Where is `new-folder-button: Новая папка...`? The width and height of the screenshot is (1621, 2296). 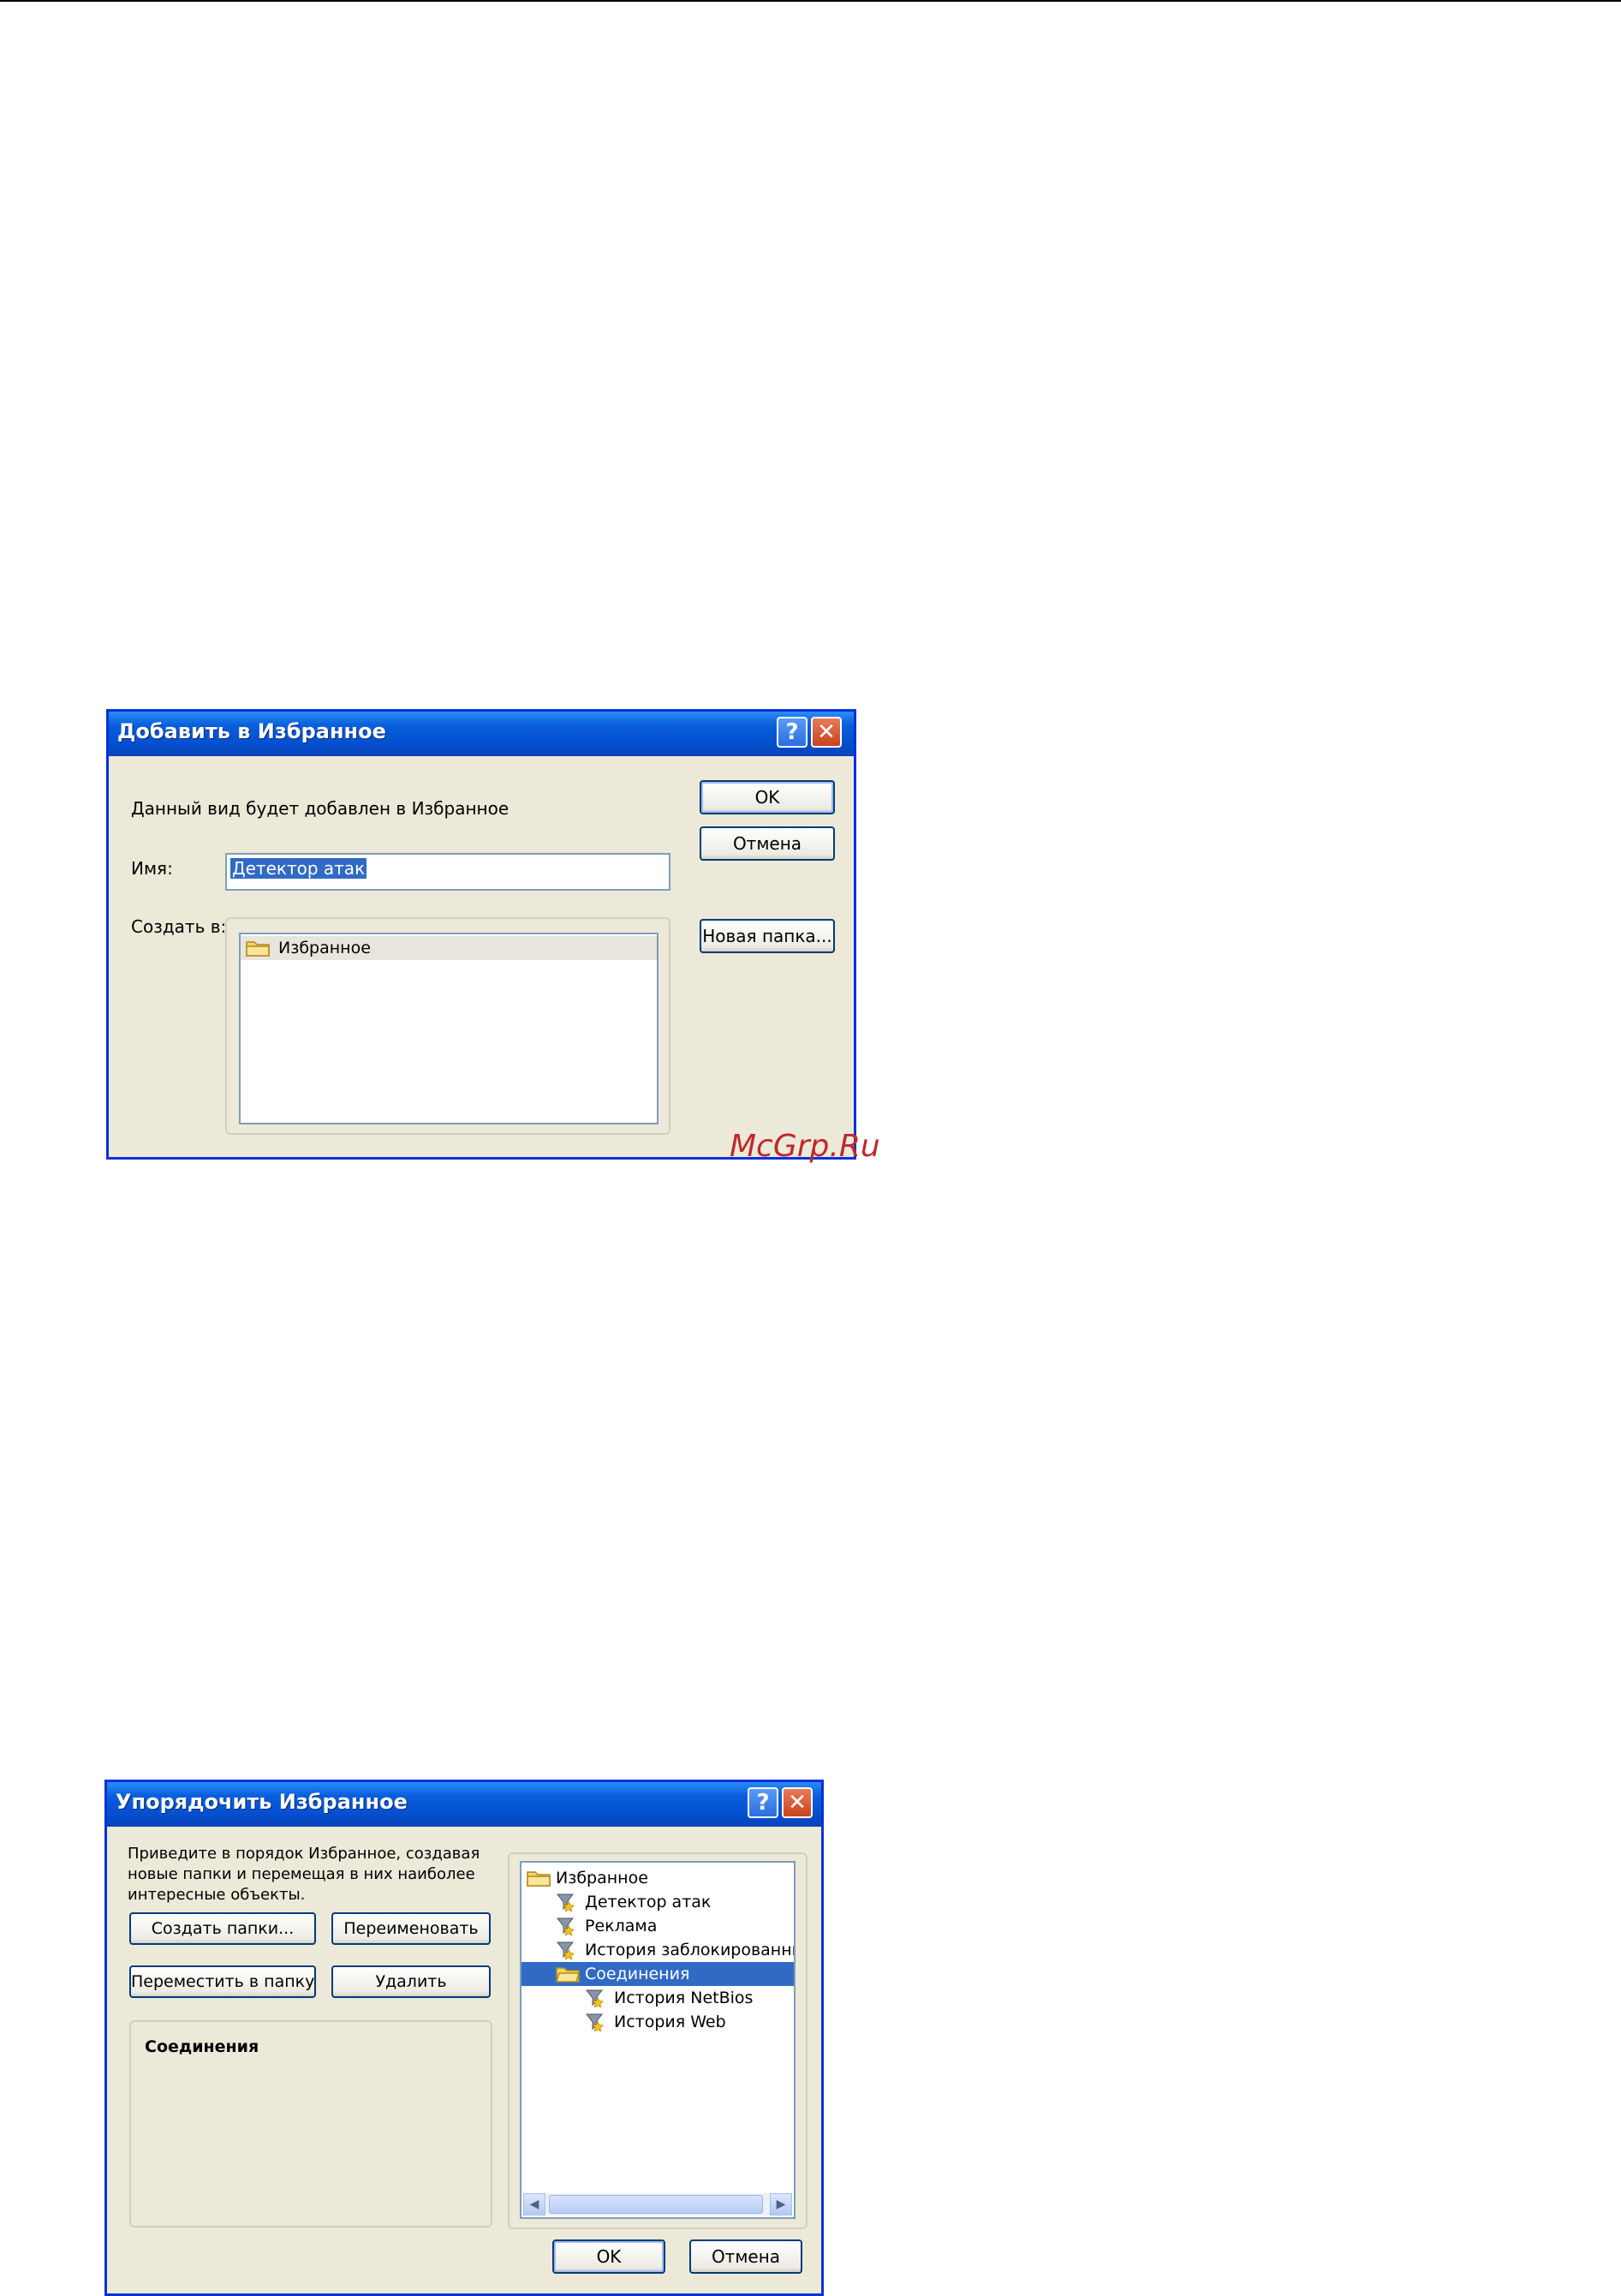 new-folder-button: Новая папка... is located at coordinates (768, 936).